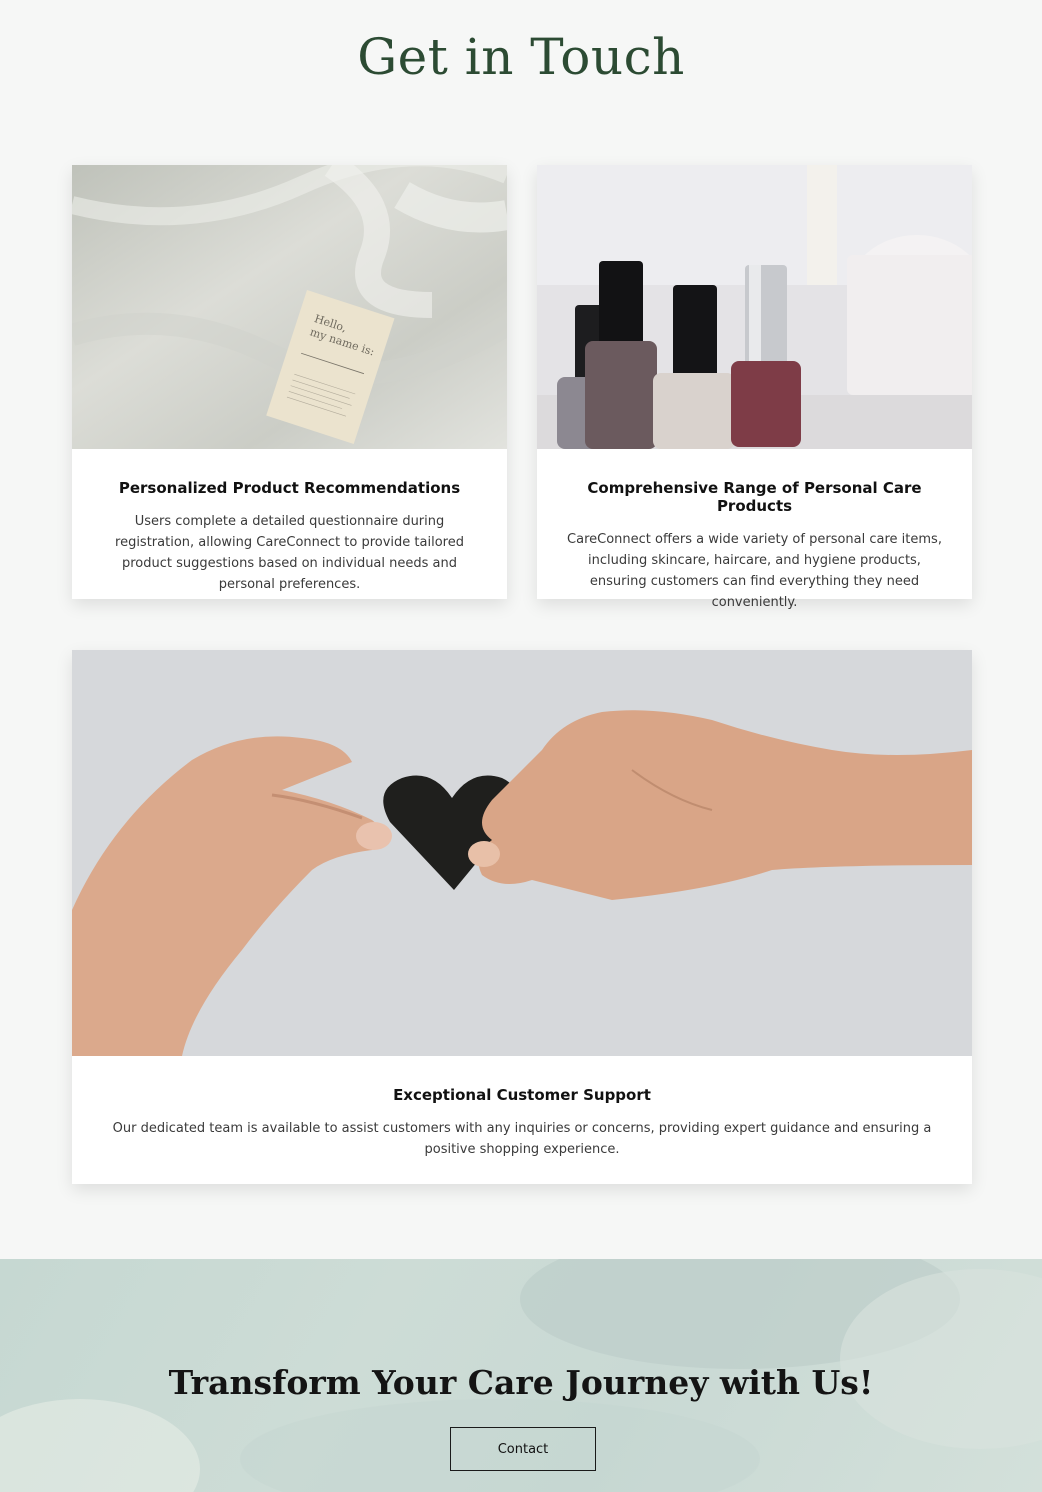 The height and width of the screenshot is (1492, 1042). I want to click on card-title: Personalized Product Recommendations, so click(289, 488).